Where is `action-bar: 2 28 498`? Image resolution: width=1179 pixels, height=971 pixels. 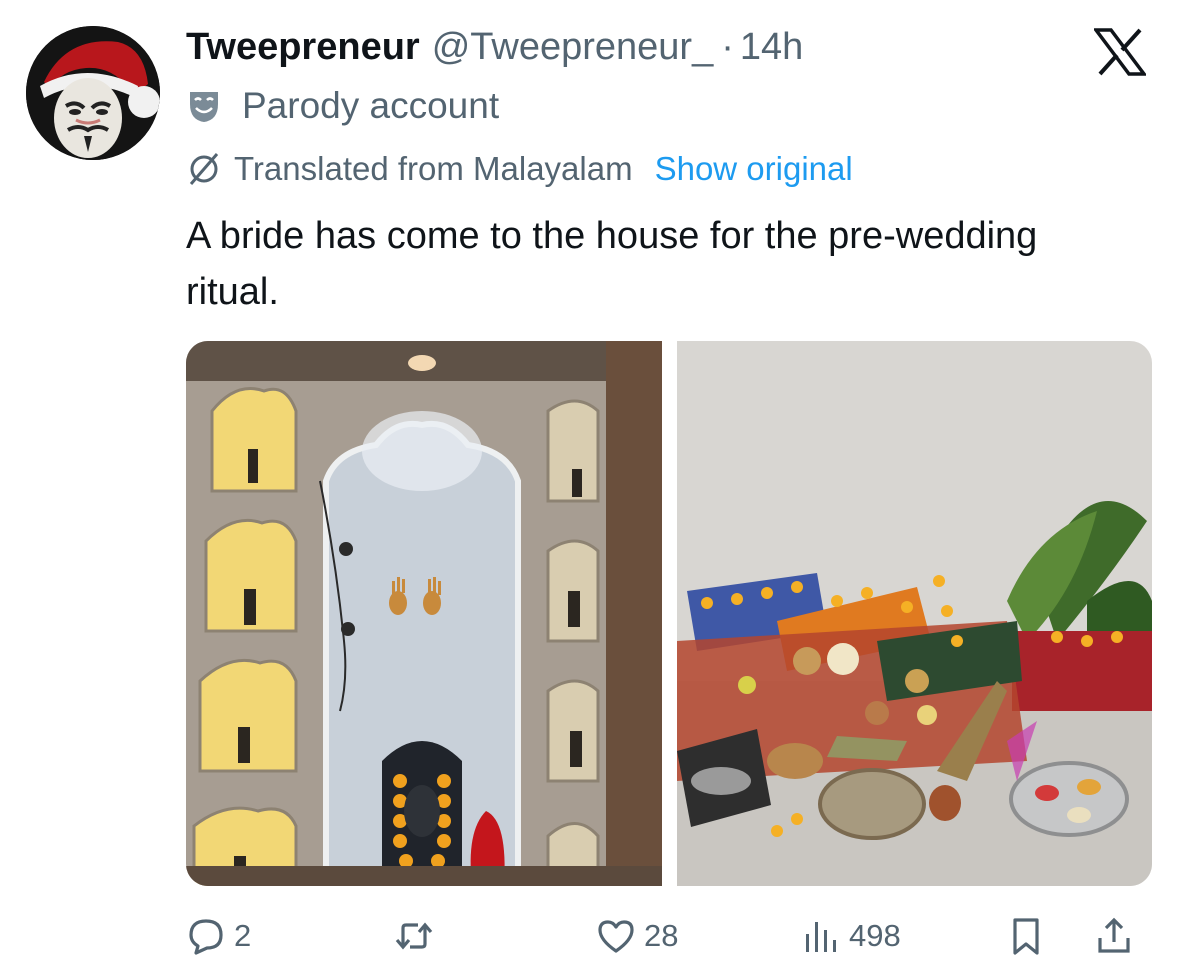 action-bar: 2 28 498 is located at coordinates (669, 936).